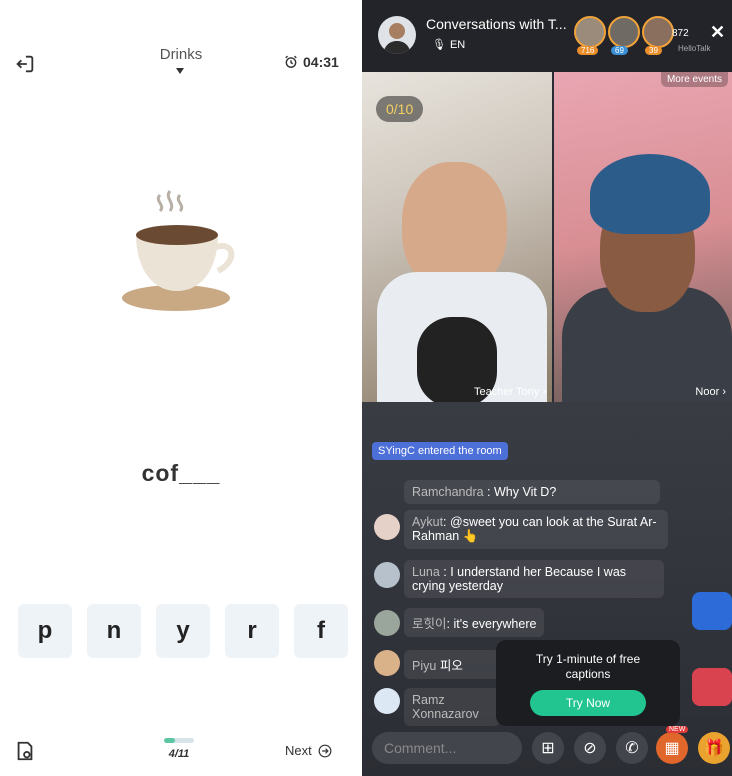 This screenshot has width=732, height=776. I want to click on viewer-avatar: 39, so click(658, 35).